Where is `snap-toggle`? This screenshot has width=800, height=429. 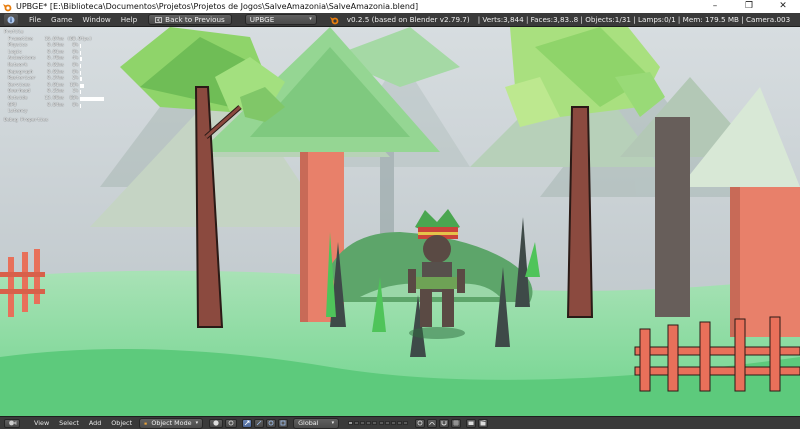
snap-toggle is located at coordinates (443, 423).